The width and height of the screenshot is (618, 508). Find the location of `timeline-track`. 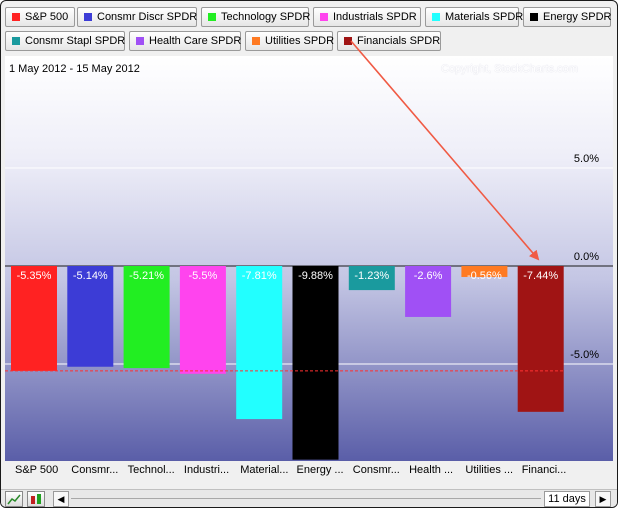

timeline-track is located at coordinates (306, 498).